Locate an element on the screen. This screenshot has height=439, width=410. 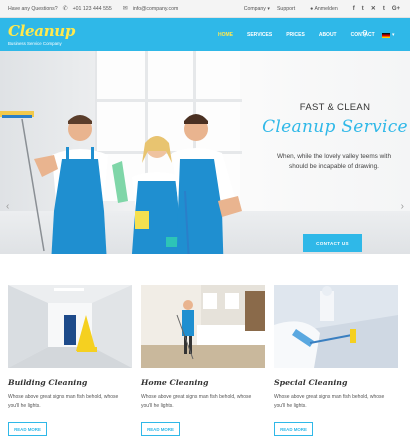
nav-item-services: SERVICES is located at coordinates (259, 35).